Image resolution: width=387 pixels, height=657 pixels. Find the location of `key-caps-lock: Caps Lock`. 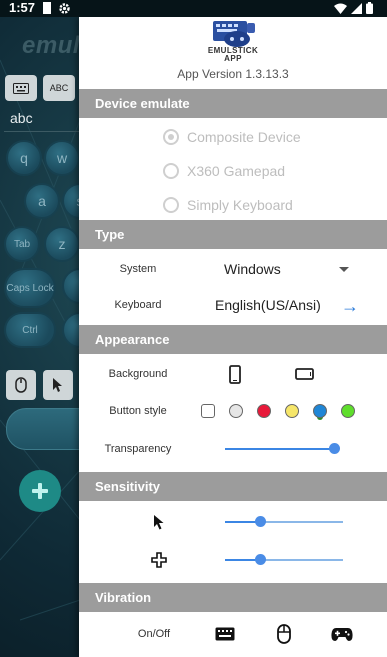

key-caps-lock: Caps Lock is located at coordinates (30, 288).